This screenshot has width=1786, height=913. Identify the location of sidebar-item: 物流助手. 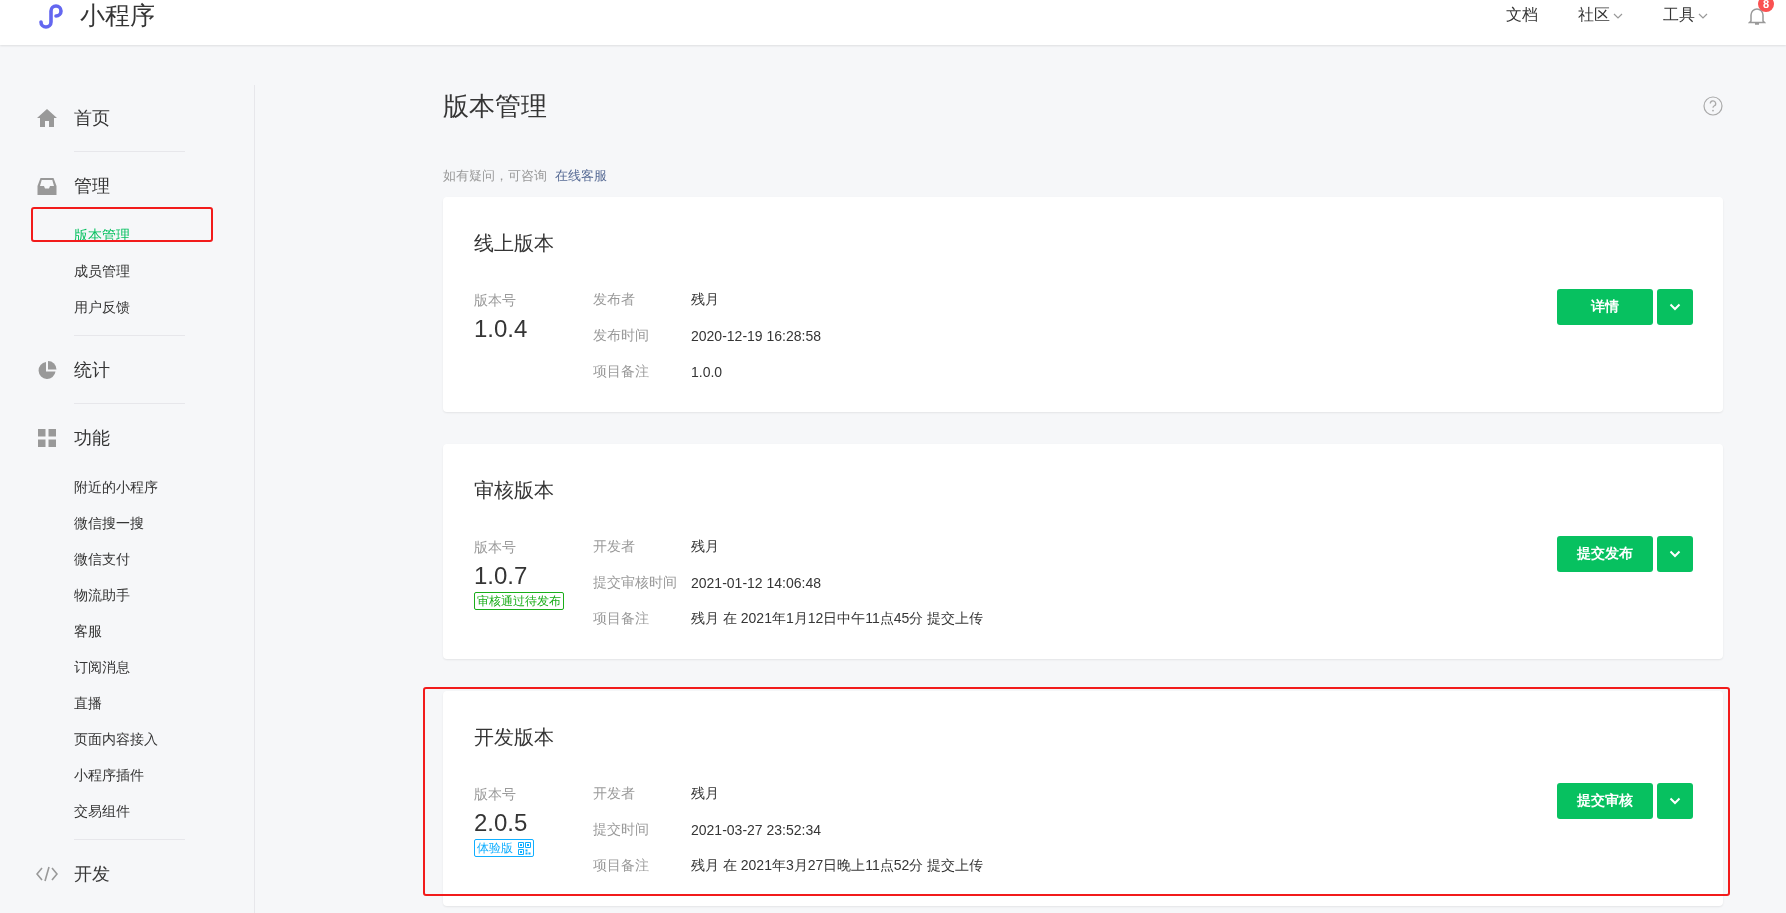
(102, 596).